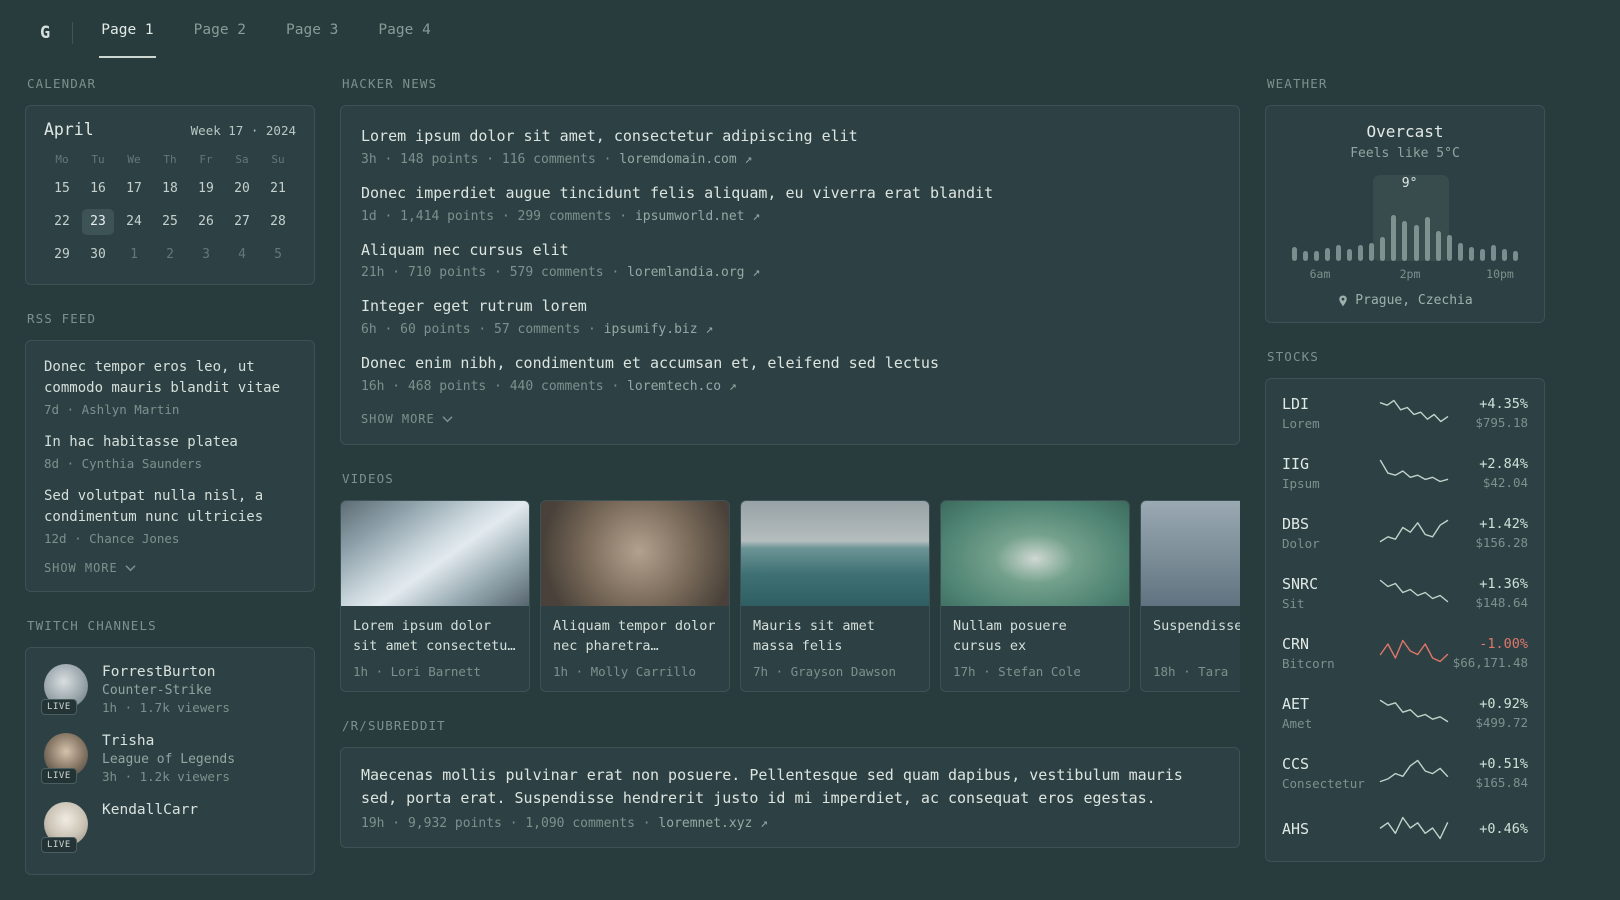 This screenshot has width=1620, height=900. What do you see at coordinates (1500, 274) in the screenshot?
I see `weather-time-10pm: 10pm` at bounding box center [1500, 274].